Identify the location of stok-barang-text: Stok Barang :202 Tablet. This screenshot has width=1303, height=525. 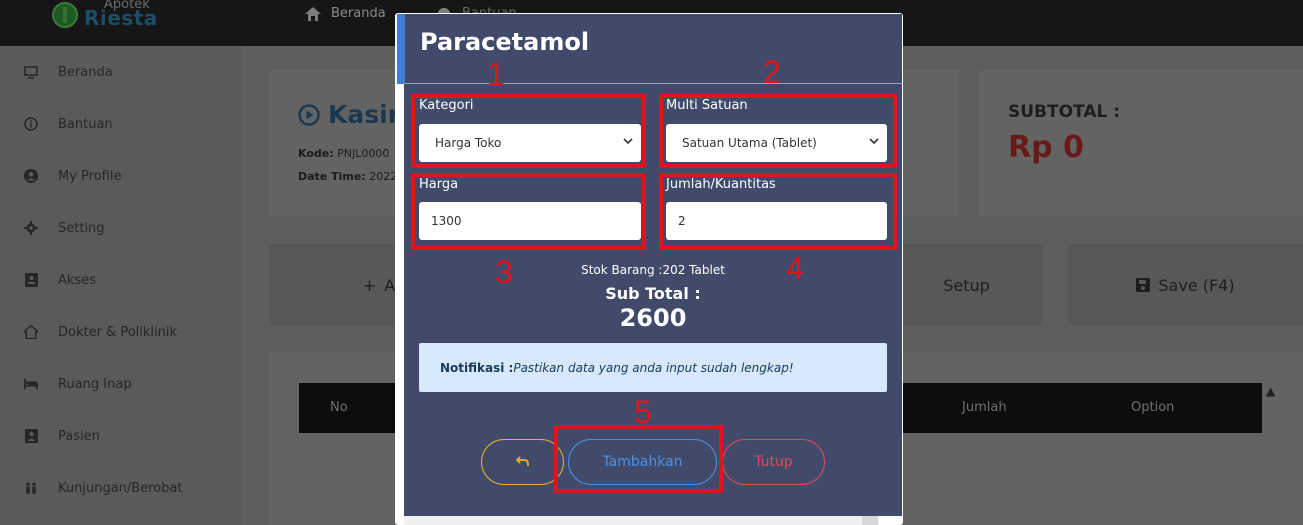
(653, 270).